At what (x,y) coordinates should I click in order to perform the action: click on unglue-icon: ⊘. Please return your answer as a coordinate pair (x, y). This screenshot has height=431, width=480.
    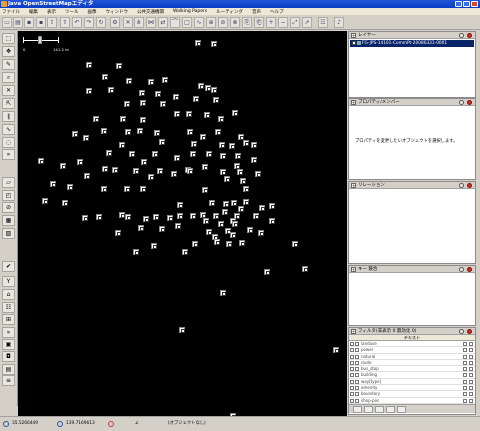
    Looking at the image, I should click on (223, 22).